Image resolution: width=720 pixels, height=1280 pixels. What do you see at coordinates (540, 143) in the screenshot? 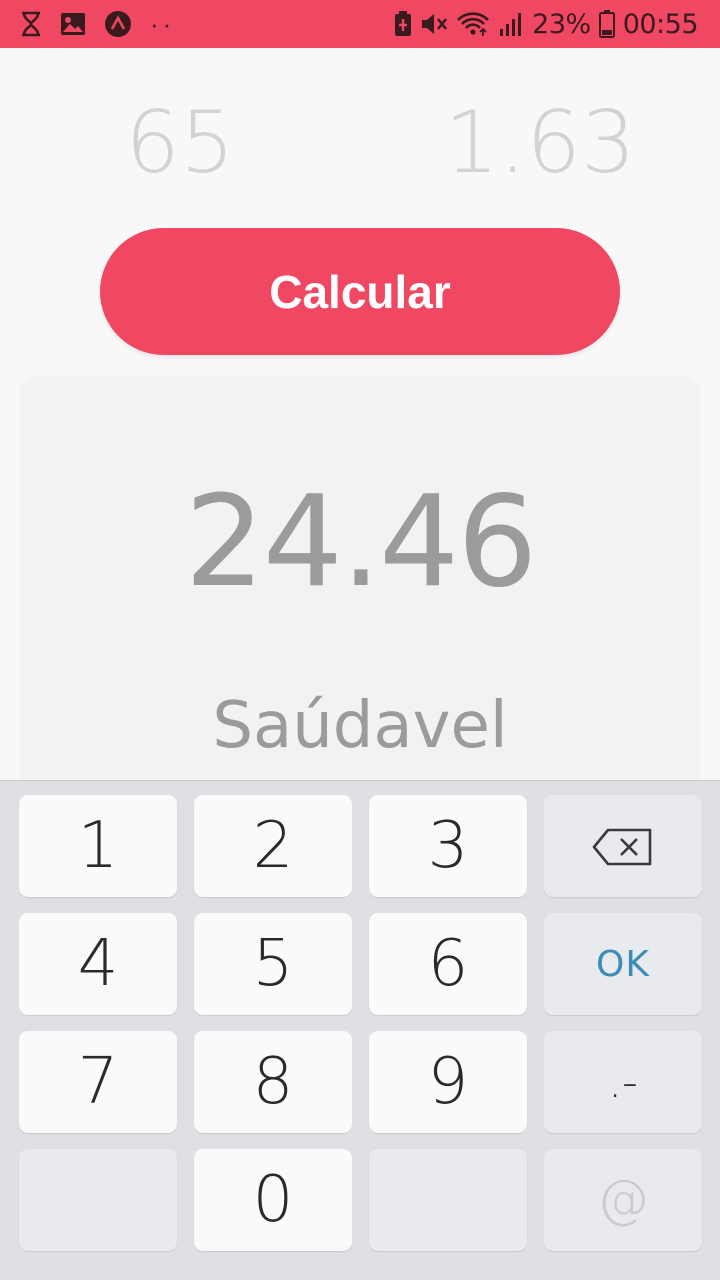
I see `height-input: 1.63` at bounding box center [540, 143].